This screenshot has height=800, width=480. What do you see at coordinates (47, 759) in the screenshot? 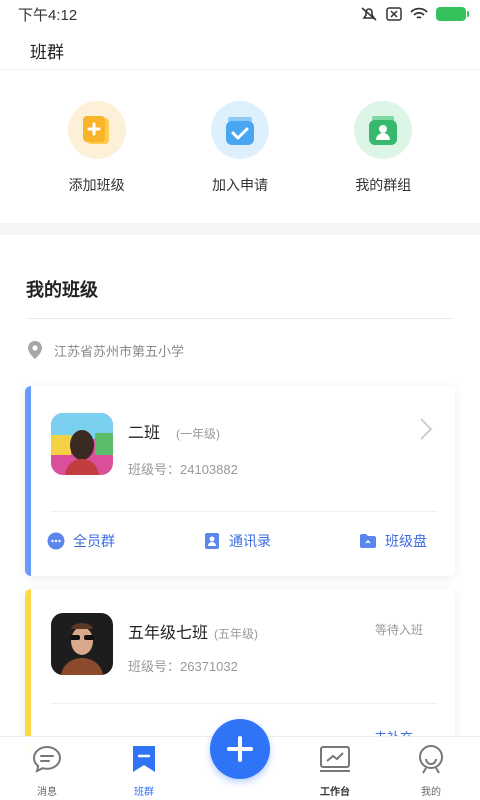
I see `message-icon` at bounding box center [47, 759].